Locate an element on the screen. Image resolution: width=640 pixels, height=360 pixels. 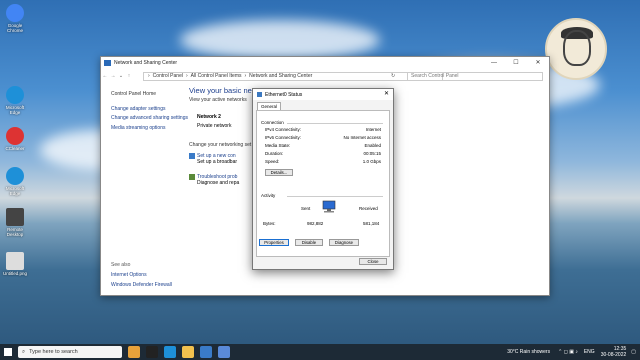
close-button: ✕ is located at coordinates (538, 62).